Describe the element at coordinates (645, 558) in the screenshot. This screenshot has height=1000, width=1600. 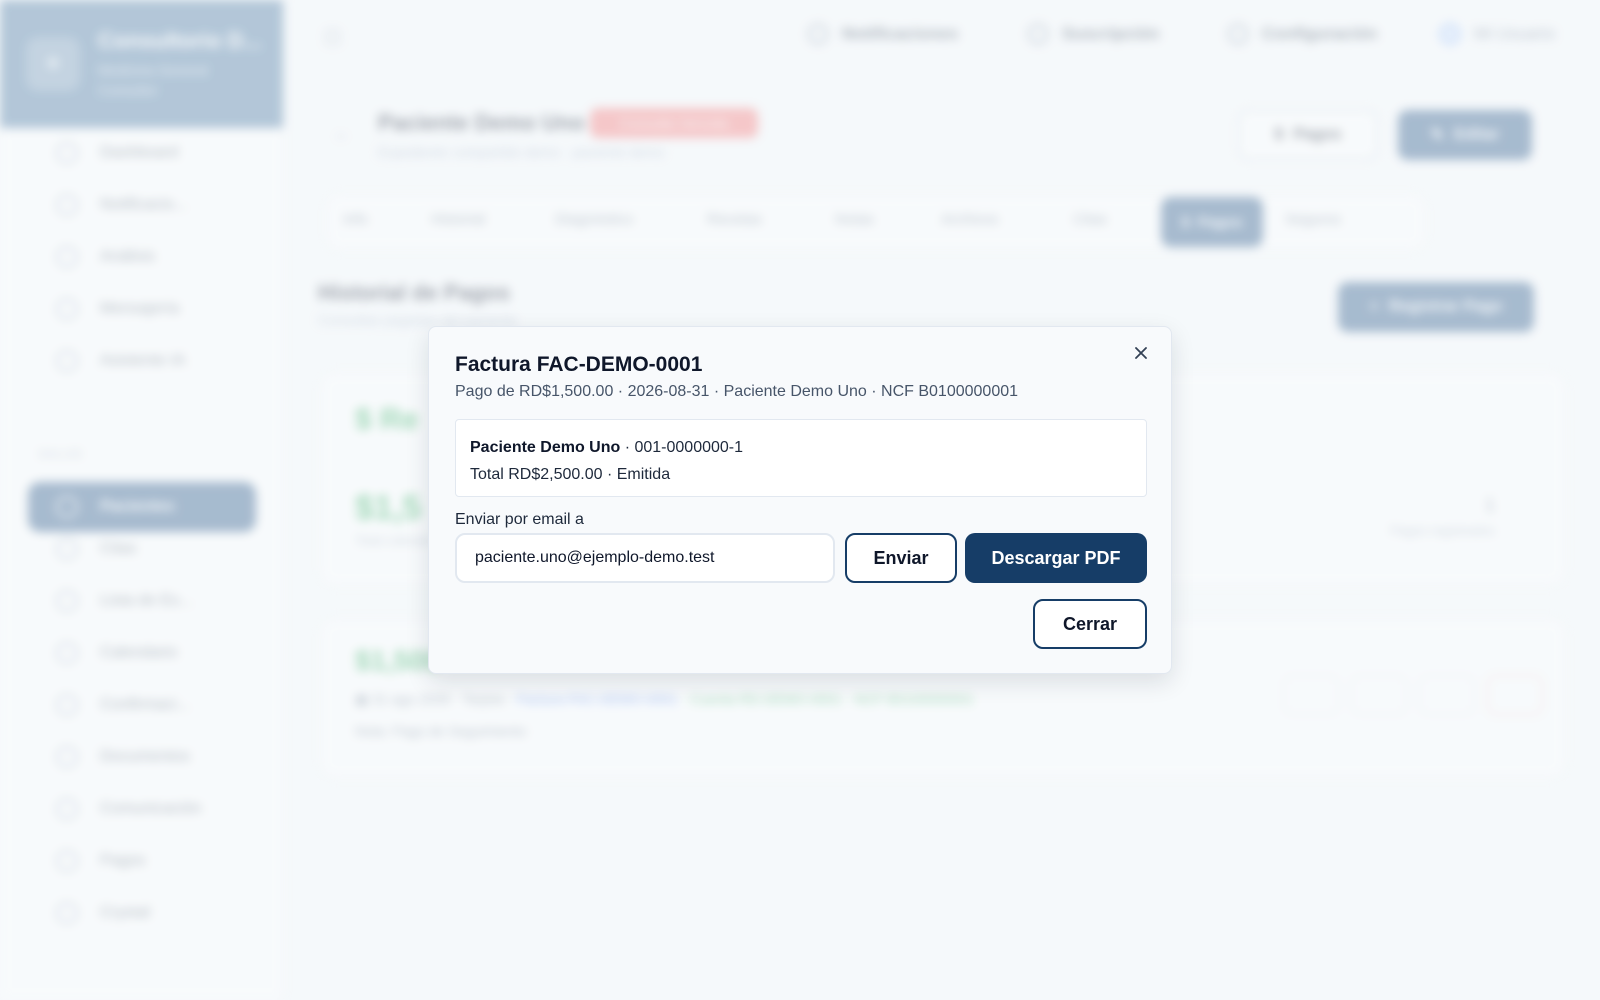
I see `email-input` at that location.